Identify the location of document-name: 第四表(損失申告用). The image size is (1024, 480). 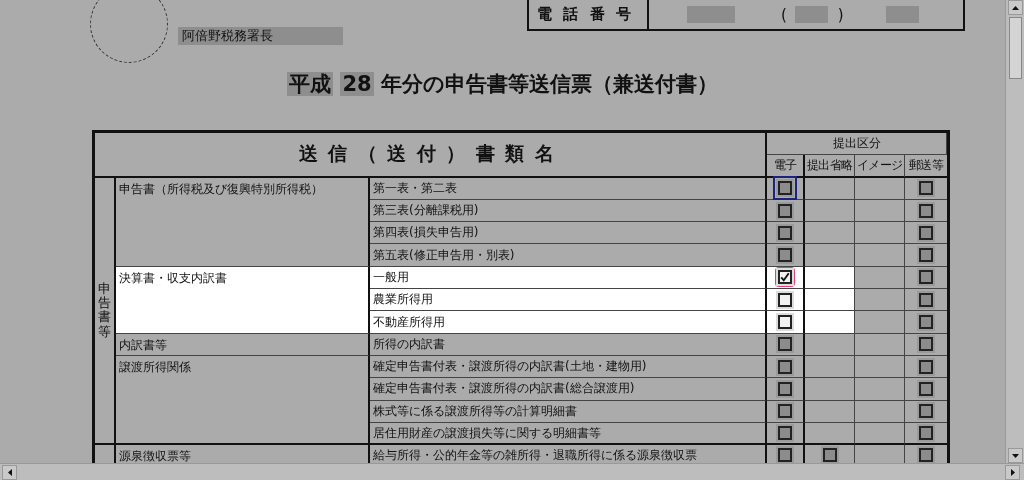
(568, 233).